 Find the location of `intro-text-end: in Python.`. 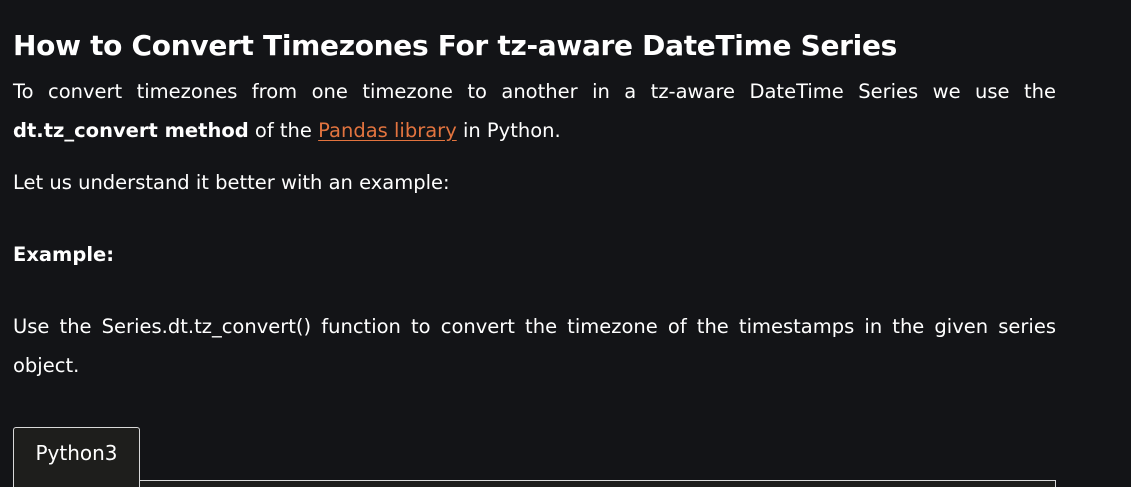

intro-text-end: in Python. is located at coordinates (508, 130).